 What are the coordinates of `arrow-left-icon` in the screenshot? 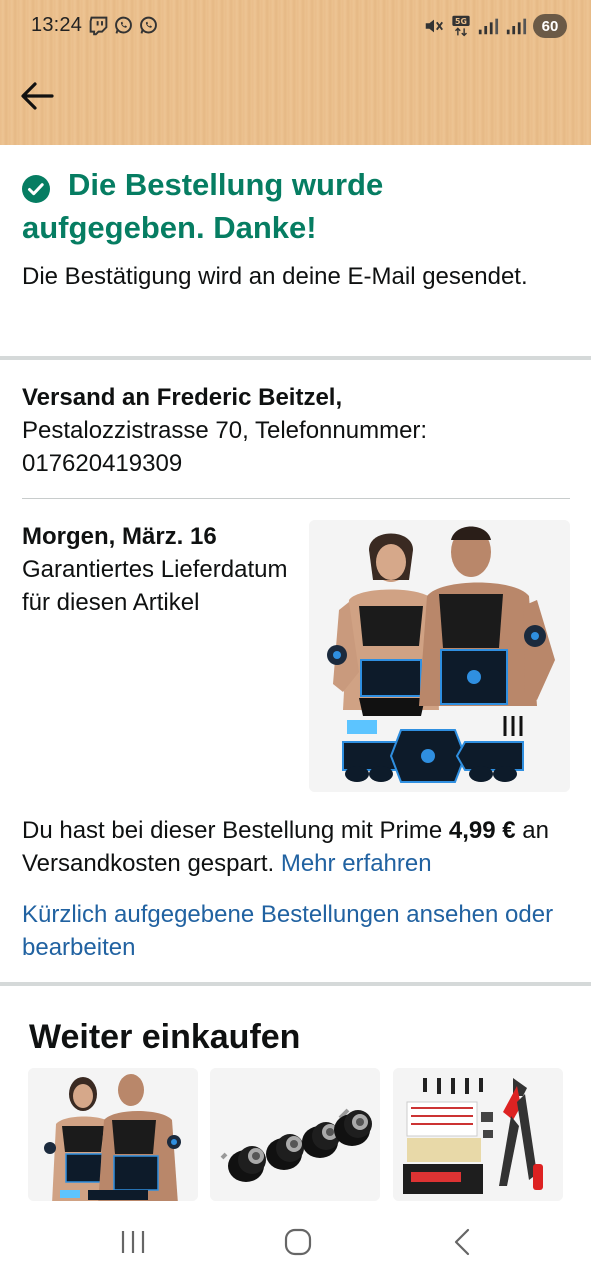 It's located at (37, 96).